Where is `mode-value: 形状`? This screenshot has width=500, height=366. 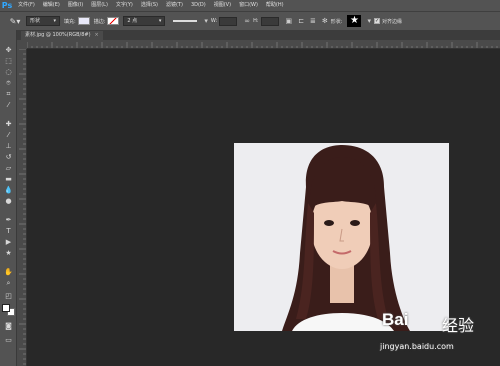 mode-value: 形状 is located at coordinates (35, 21).